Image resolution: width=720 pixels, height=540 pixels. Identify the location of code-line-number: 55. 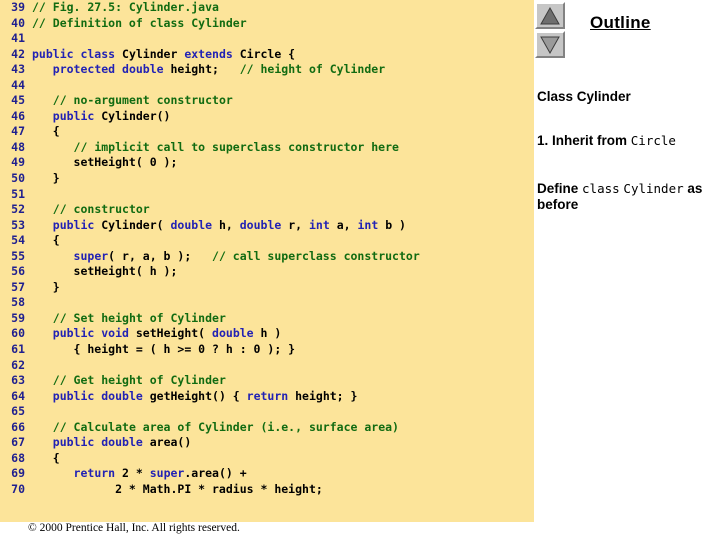
(18, 255).